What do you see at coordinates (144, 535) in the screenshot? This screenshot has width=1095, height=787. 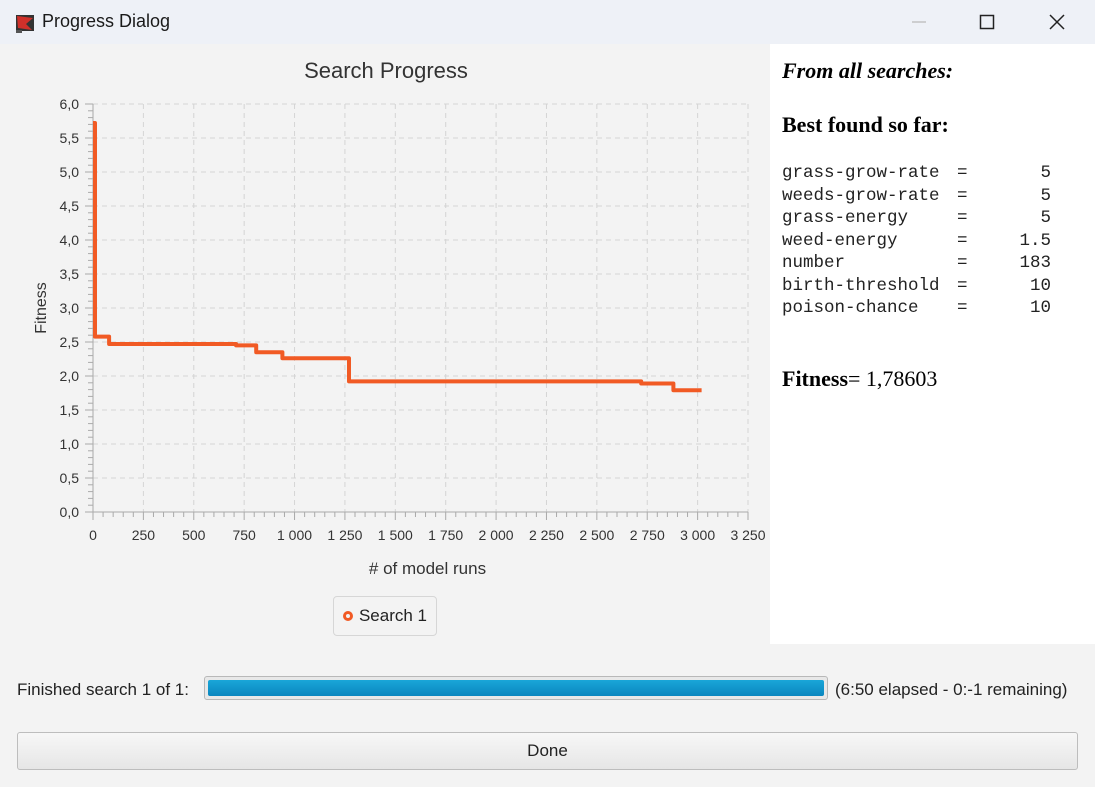 I see `x-tick-label: 250` at bounding box center [144, 535].